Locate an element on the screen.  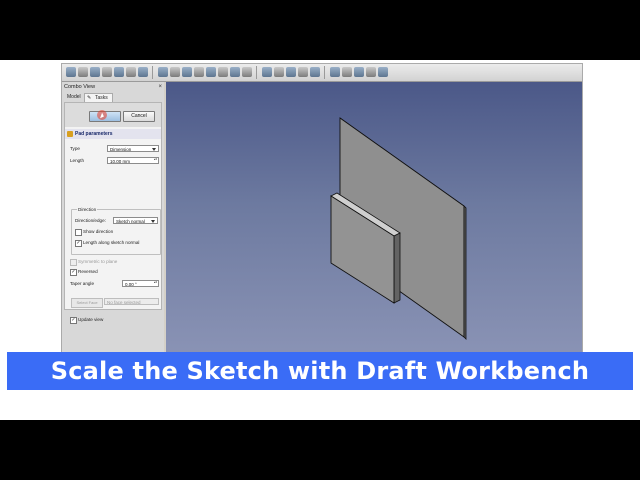
reversed-checkbox: ✓ is located at coordinates (73, 272).